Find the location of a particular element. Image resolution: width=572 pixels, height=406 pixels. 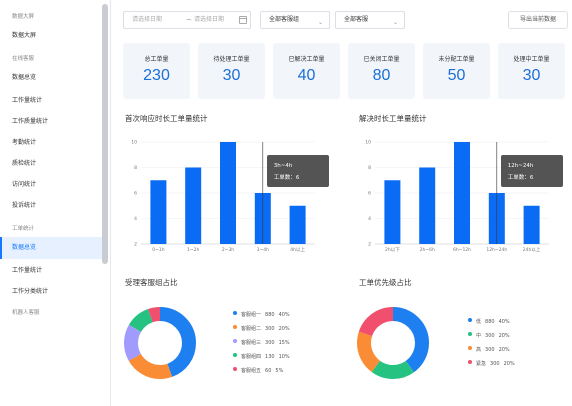

sidebar-item: 数据大屏 is located at coordinates (51, 36).